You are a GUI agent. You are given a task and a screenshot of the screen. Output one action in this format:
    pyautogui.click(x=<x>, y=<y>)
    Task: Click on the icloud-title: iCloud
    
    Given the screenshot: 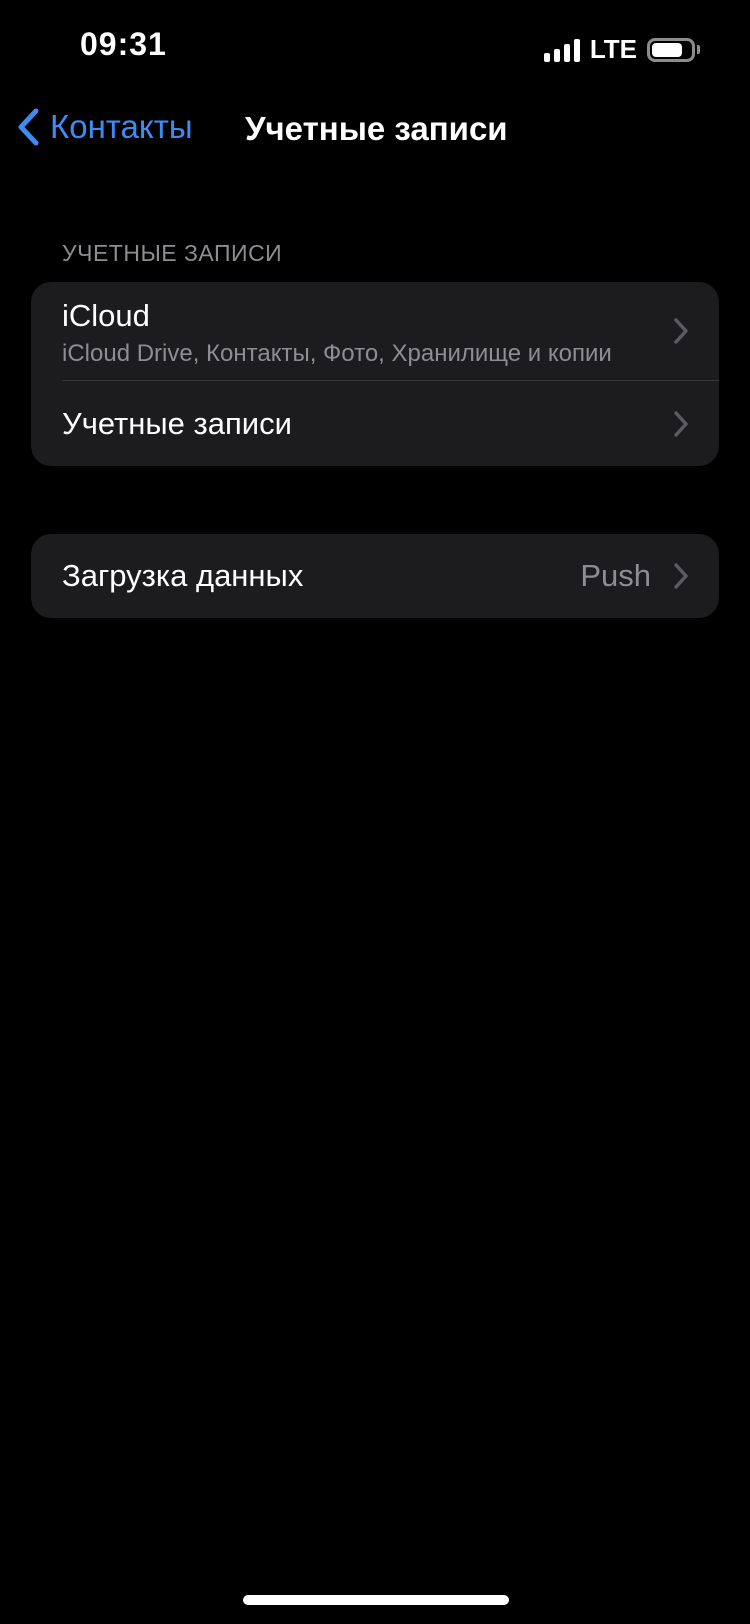 What is the action you would take?
    pyautogui.click(x=106, y=315)
    